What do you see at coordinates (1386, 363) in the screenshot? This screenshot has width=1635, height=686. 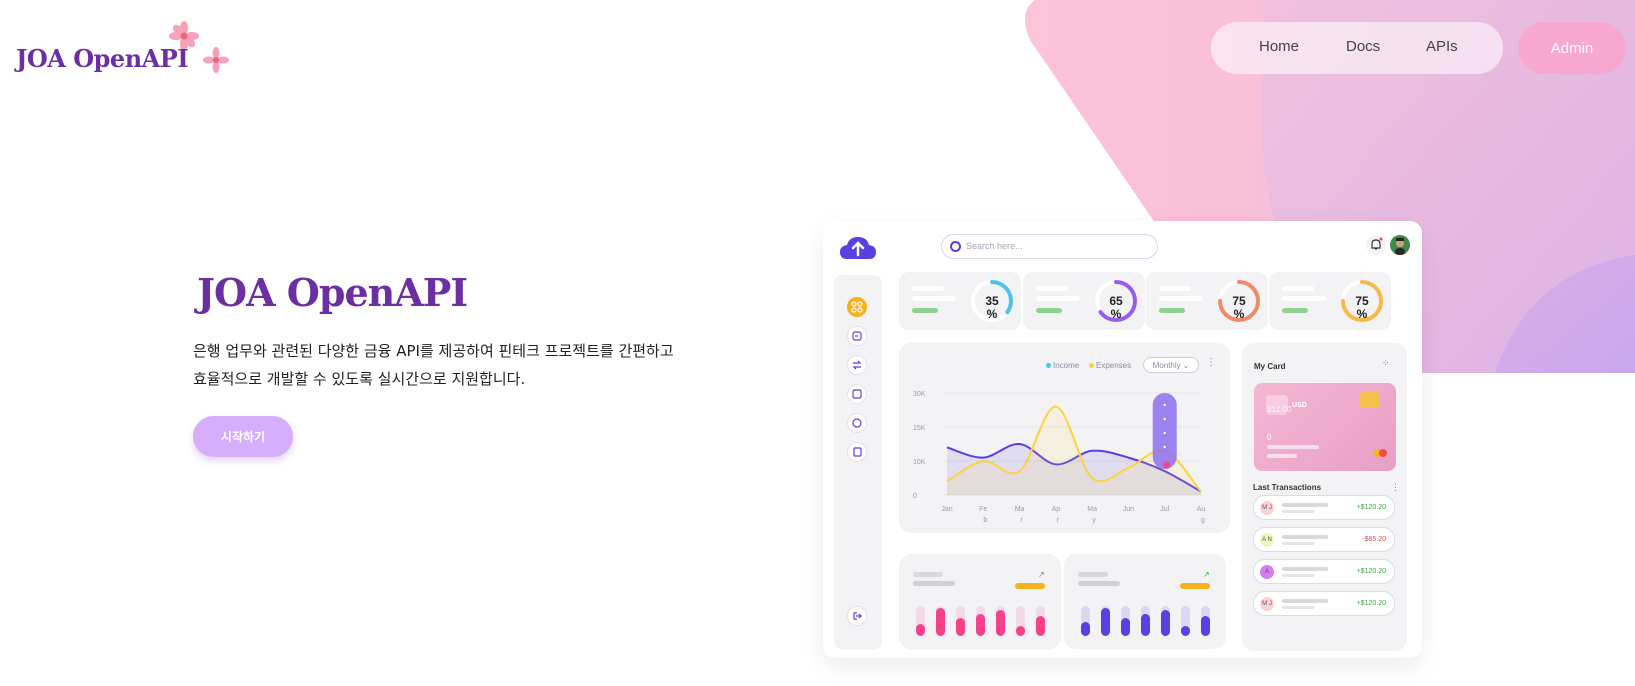 I see `settings-icon: ⁘` at bounding box center [1386, 363].